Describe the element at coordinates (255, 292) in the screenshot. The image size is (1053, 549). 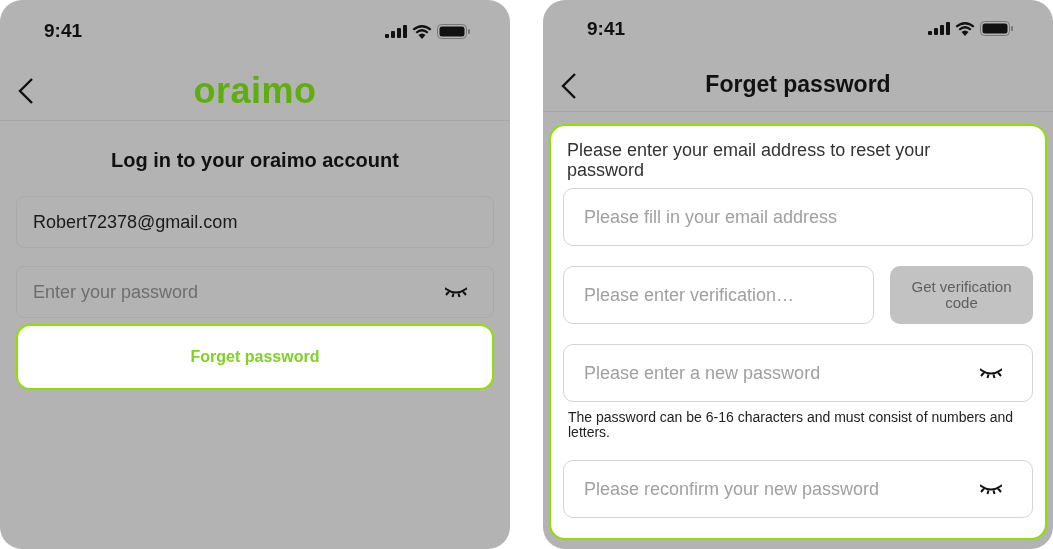
I see `password-field: Enter your password` at that location.